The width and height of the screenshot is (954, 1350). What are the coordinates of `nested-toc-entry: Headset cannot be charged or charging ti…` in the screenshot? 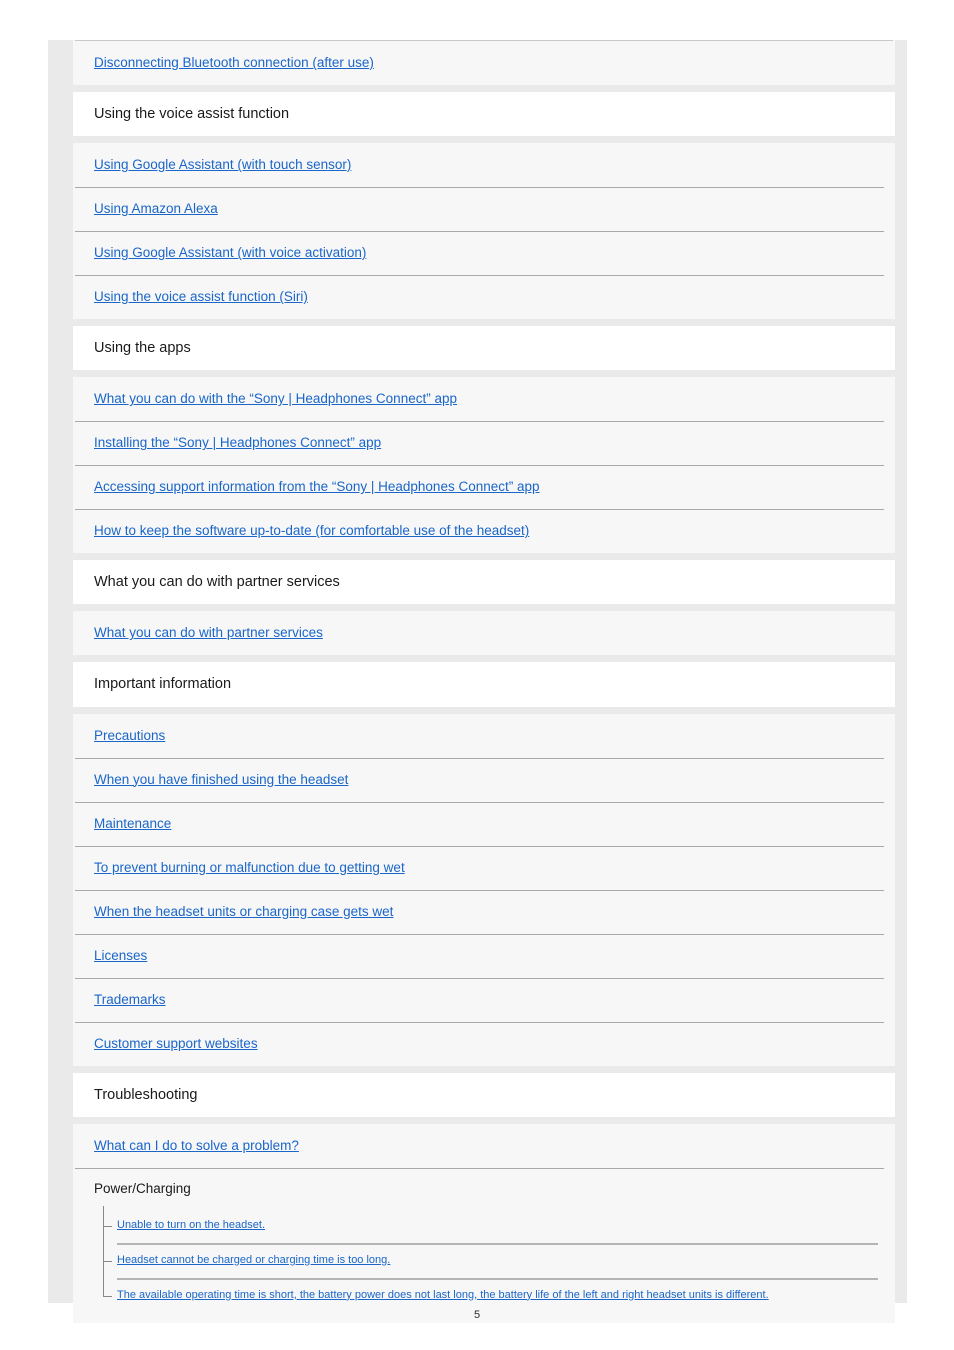 It's located at (499, 1260).